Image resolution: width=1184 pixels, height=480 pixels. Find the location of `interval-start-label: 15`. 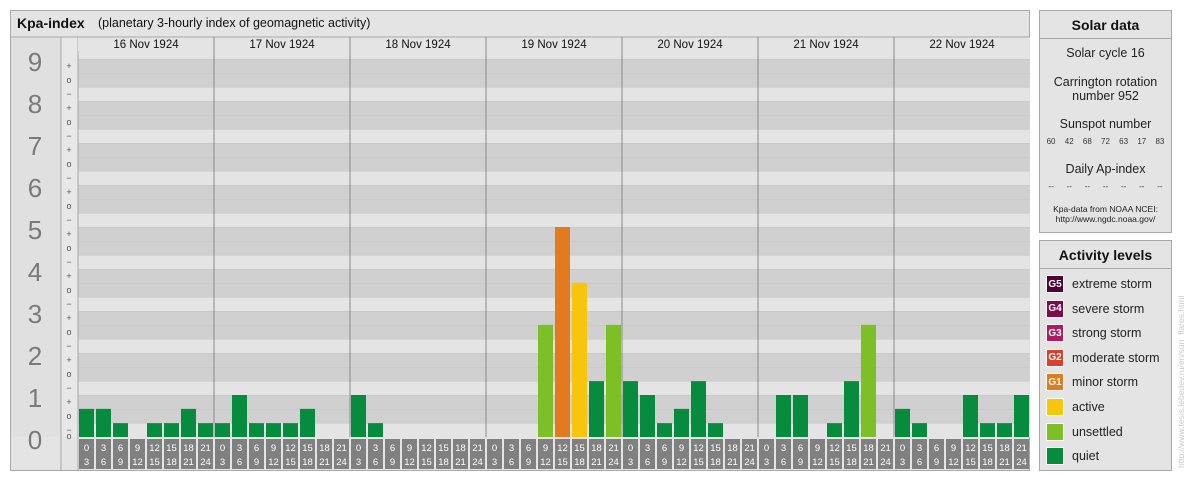

interval-start-label: 15 is located at coordinates (171, 448).